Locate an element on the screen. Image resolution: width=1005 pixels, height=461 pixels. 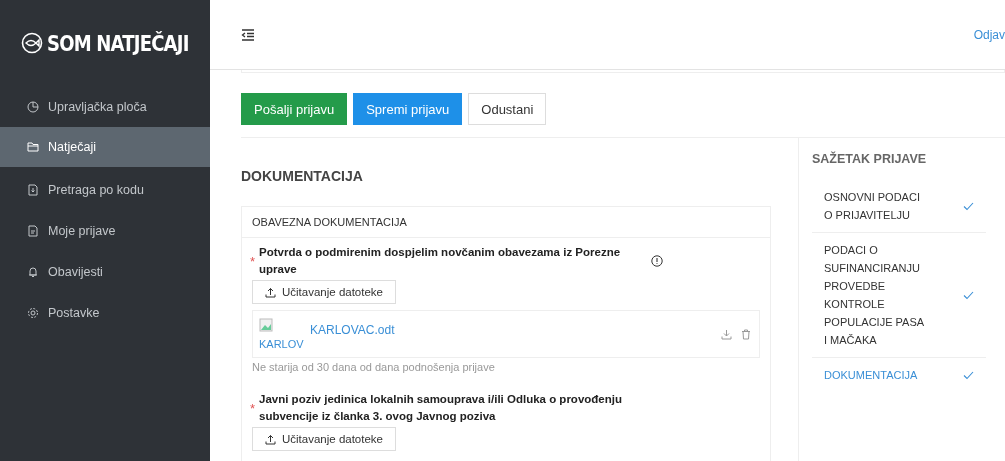
app-logo-text: SOM NATJEČAJI is located at coordinates (117, 43).